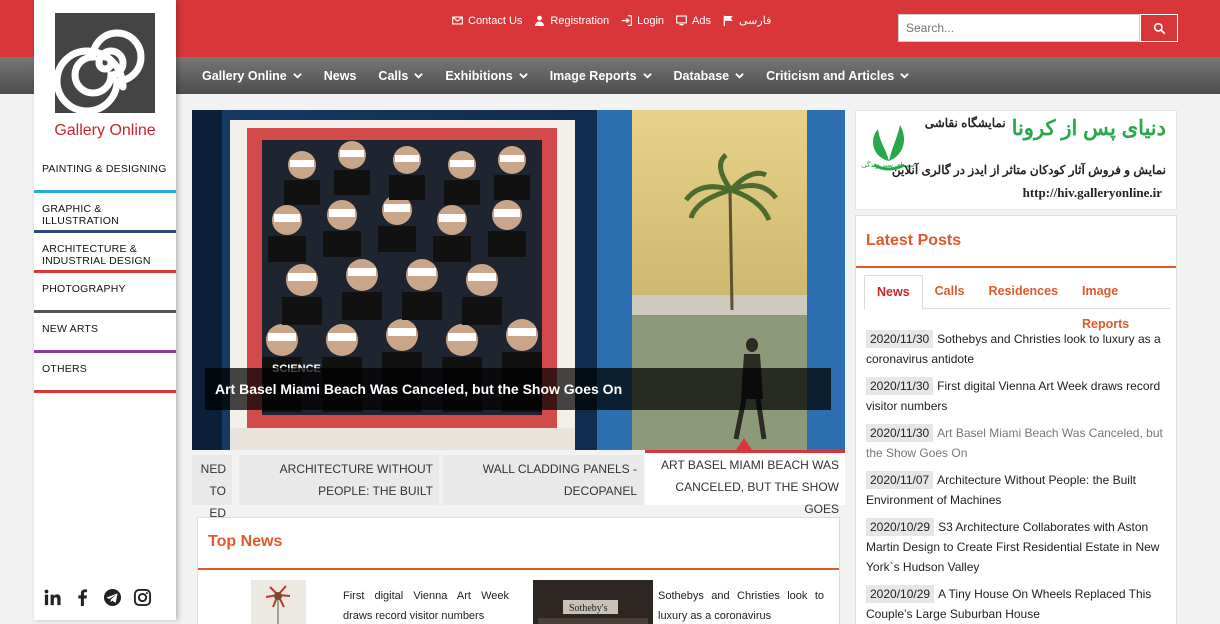  I want to click on category-painting-designing: PAINTING & DESIGNING, so click(105, 173).